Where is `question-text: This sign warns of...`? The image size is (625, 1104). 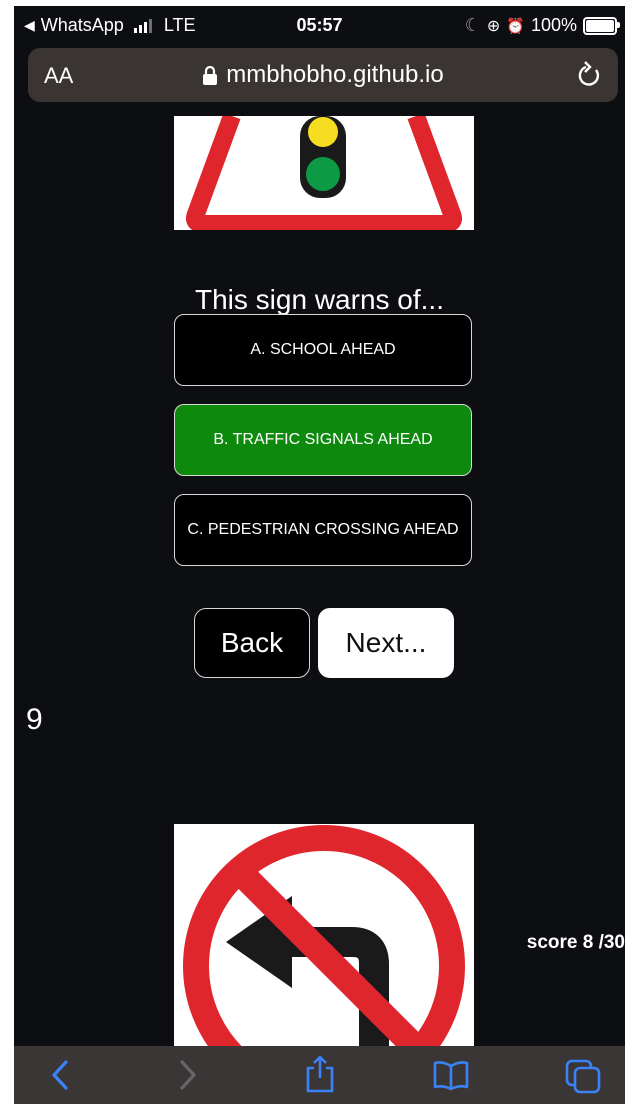
question-text: This sign warns of... is located at coordinates (319, 299).